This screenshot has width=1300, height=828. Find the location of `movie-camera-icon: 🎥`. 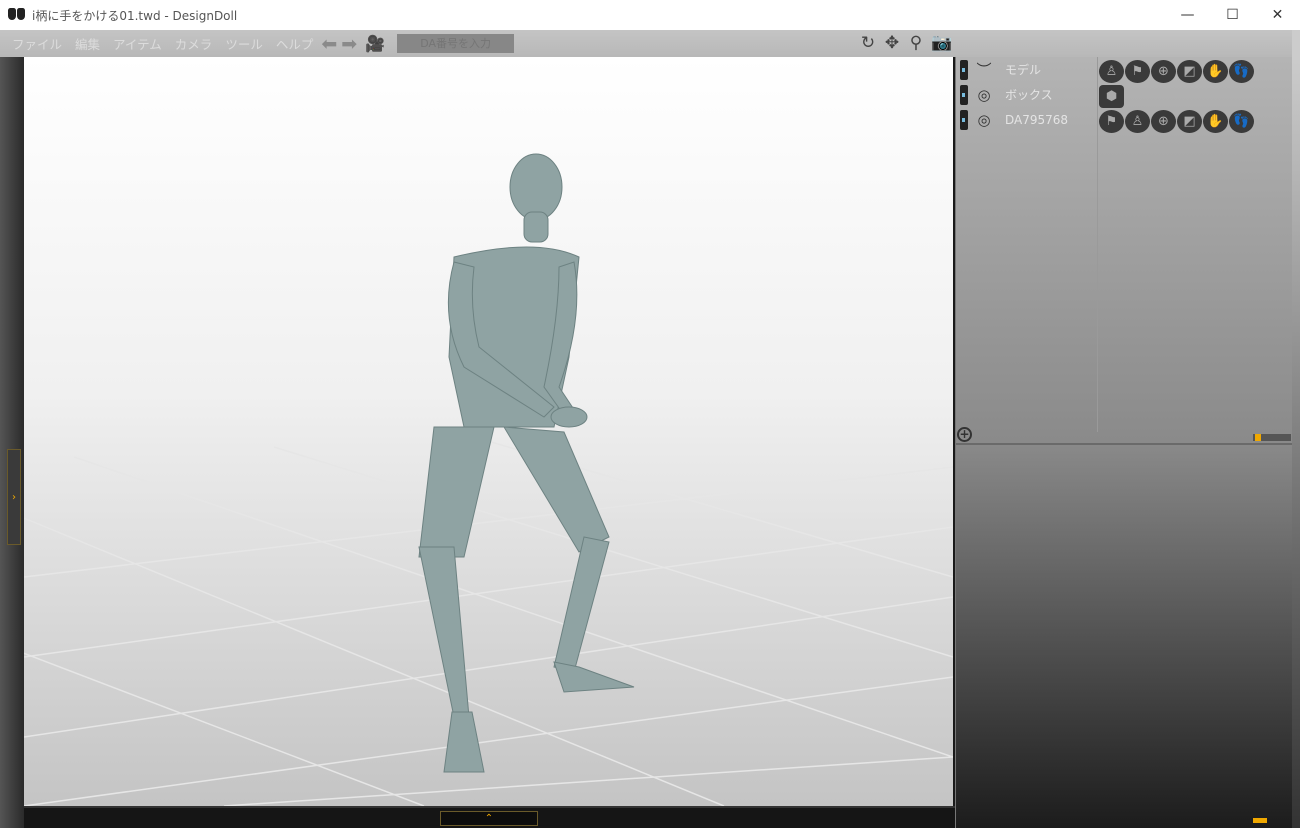

movie-camera-icon: 🎥 is located at coordinates (375, 43).